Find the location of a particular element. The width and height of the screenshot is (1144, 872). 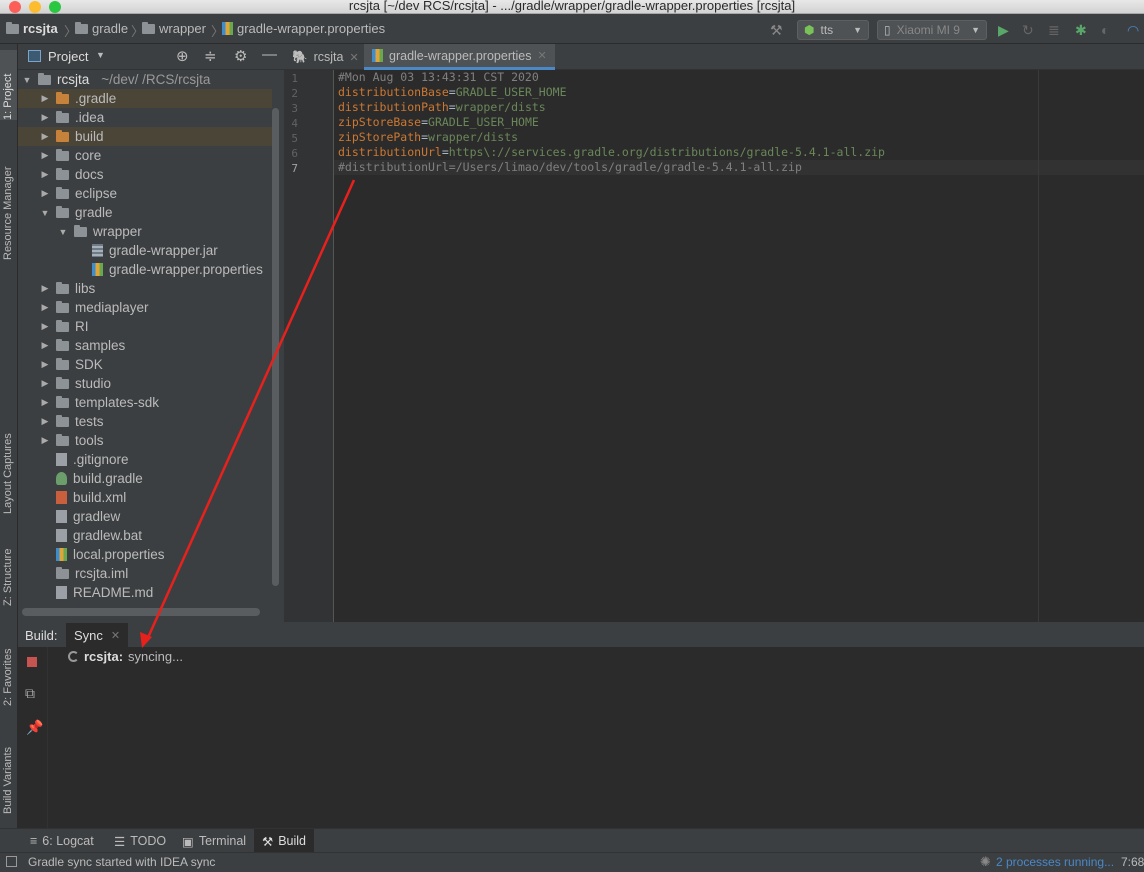

breadcrumb-gradle: gradle is located at coordinates (101, 28).